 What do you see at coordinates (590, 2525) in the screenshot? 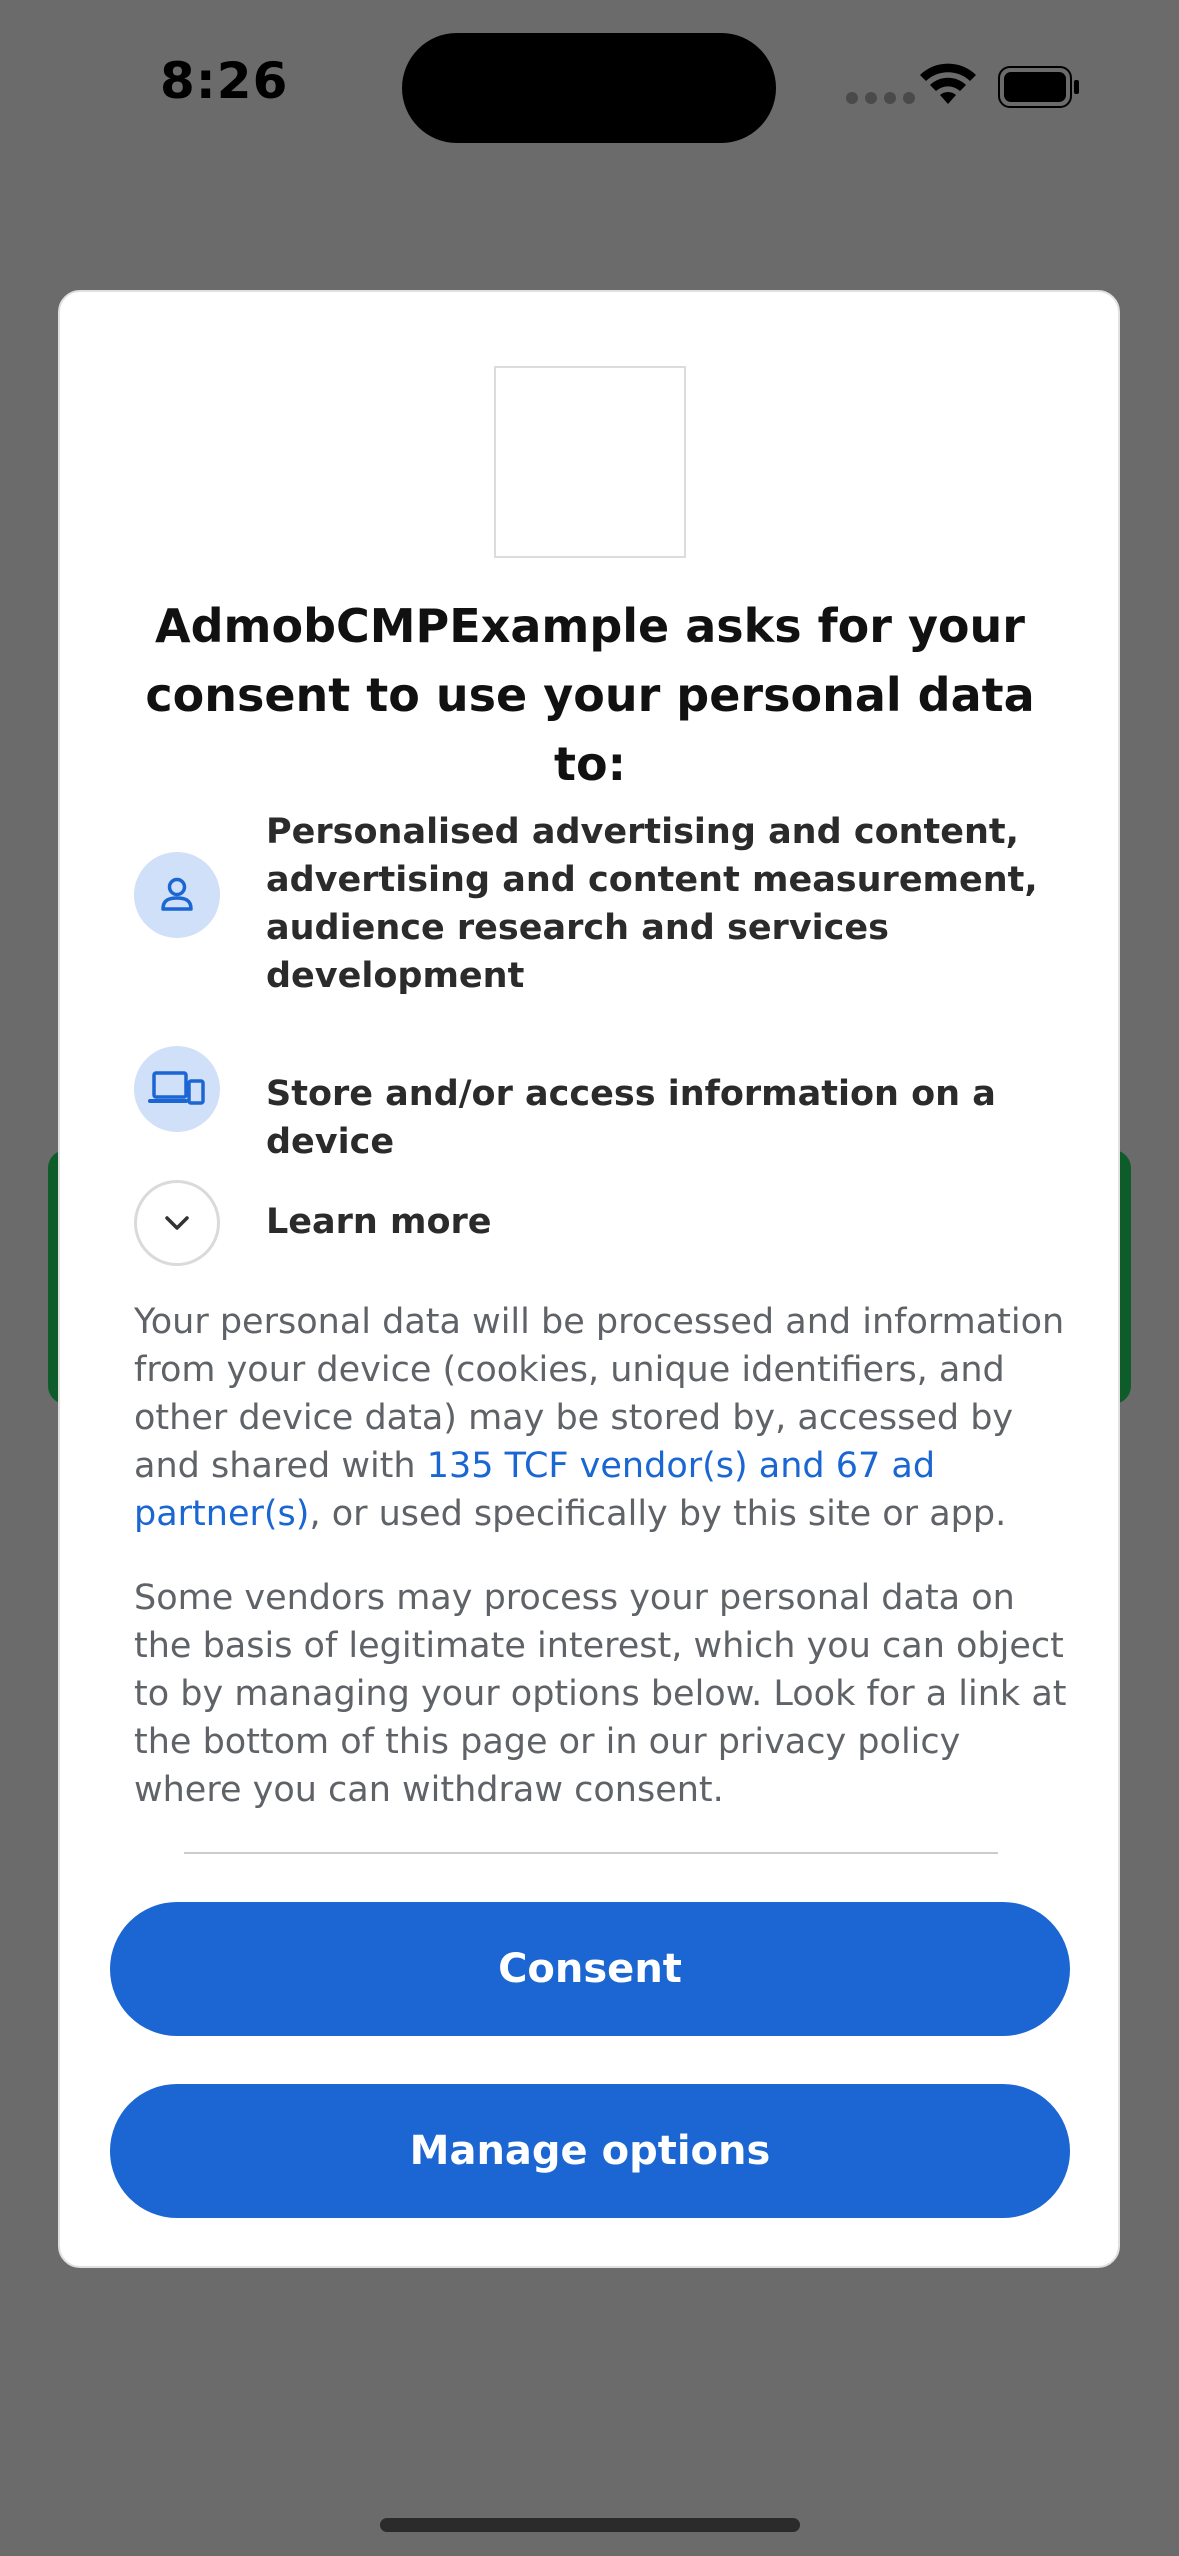
I see `home-indicator` at bounding box center [590, 2525].